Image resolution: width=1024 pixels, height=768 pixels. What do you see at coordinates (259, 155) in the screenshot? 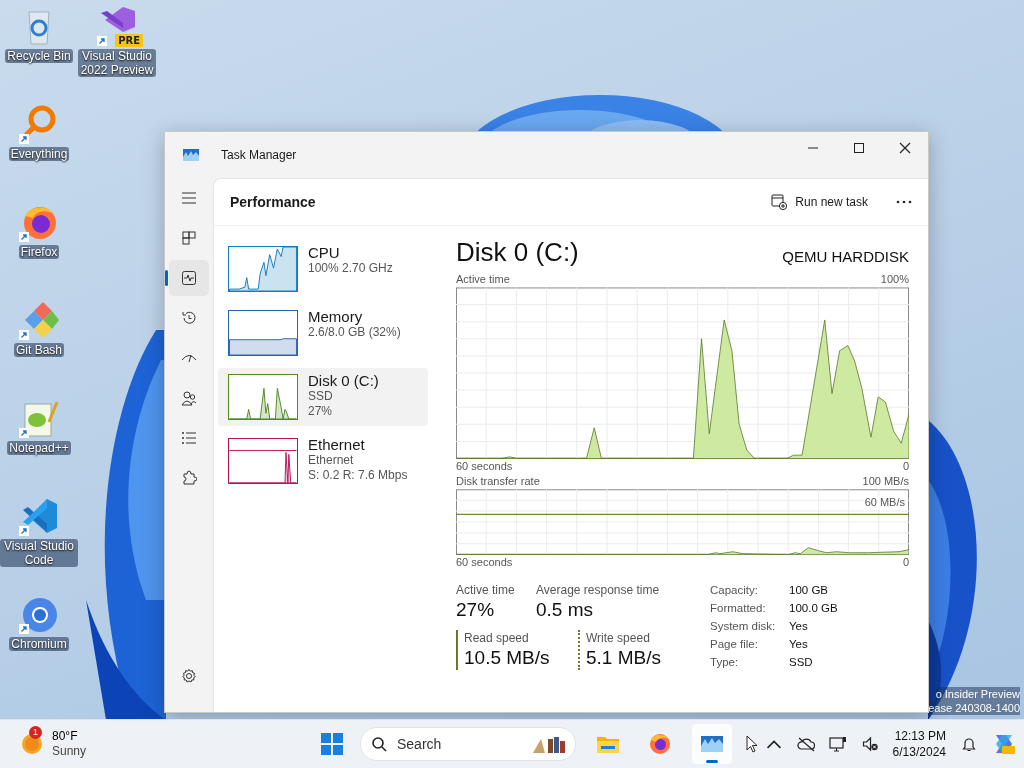
I see `window-title: Task Manager` at bounding box center [259, 155].